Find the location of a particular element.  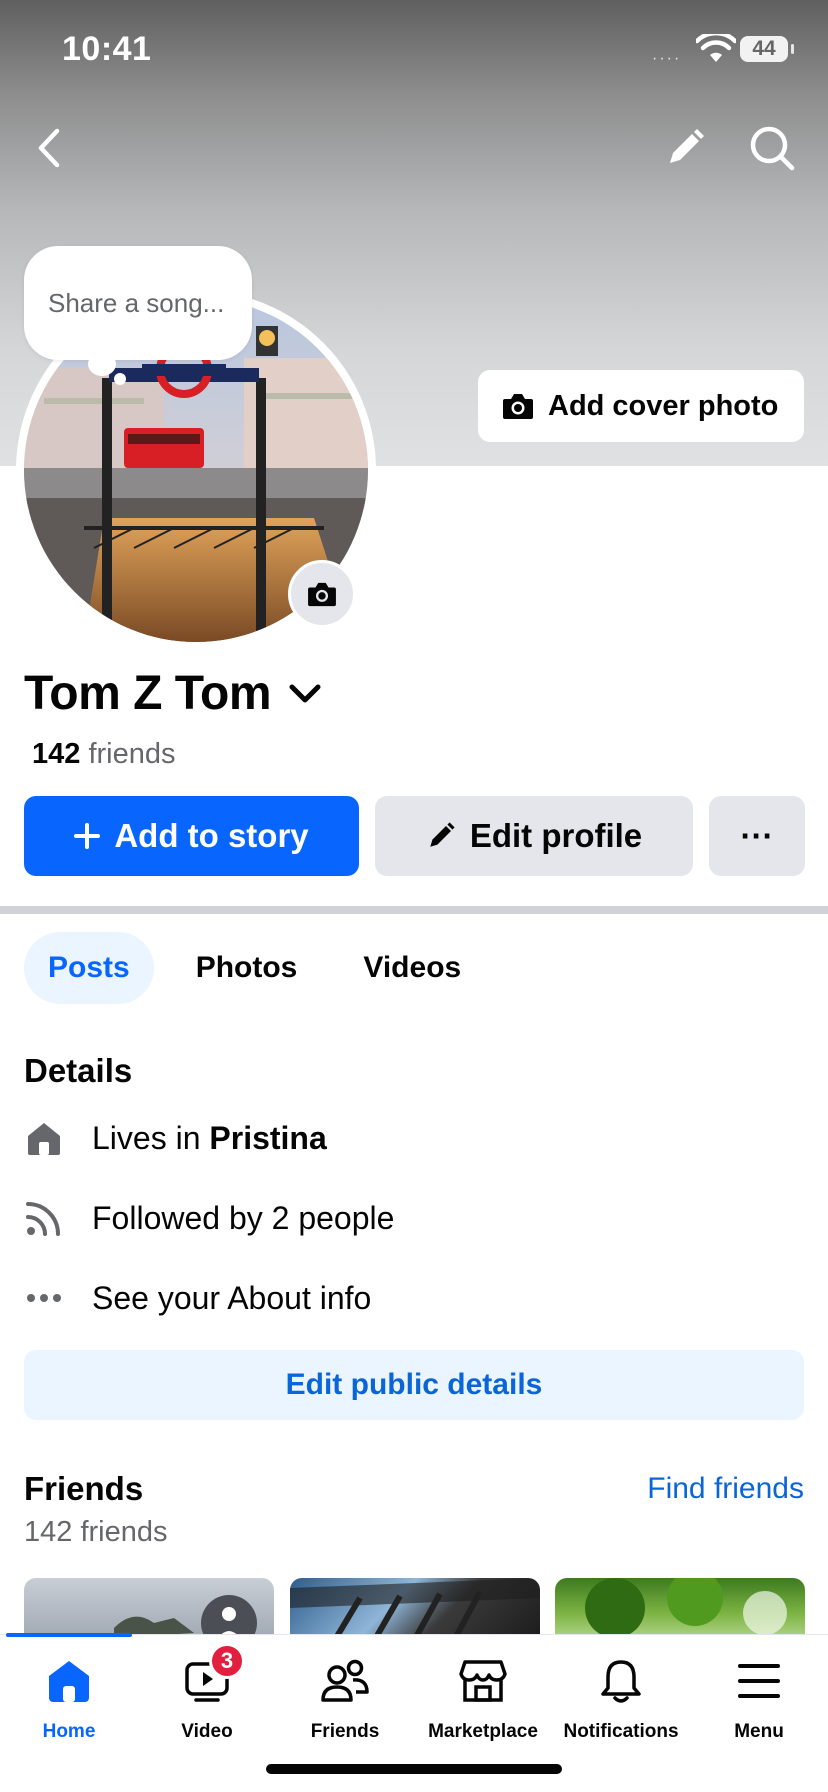

profile-name: Tom Z Tom is located at coordinates (148, 693).